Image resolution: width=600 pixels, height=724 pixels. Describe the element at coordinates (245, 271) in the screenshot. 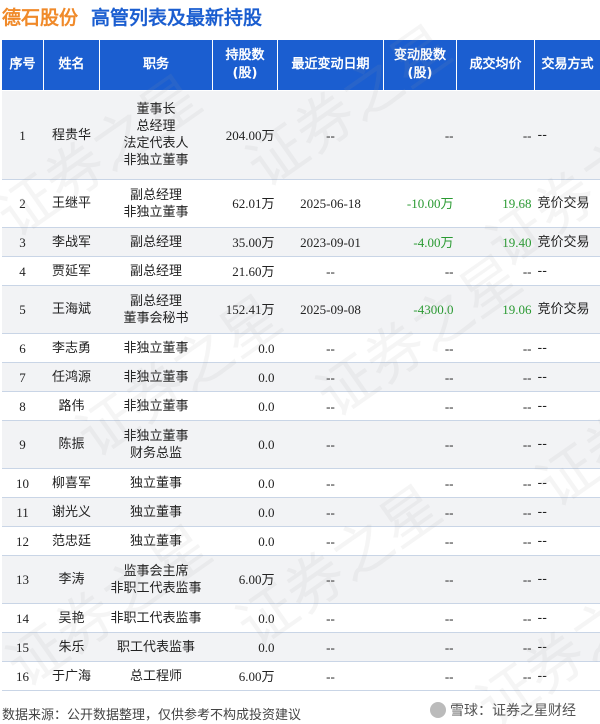

I see `holding-cell: 21.60万` at that location.